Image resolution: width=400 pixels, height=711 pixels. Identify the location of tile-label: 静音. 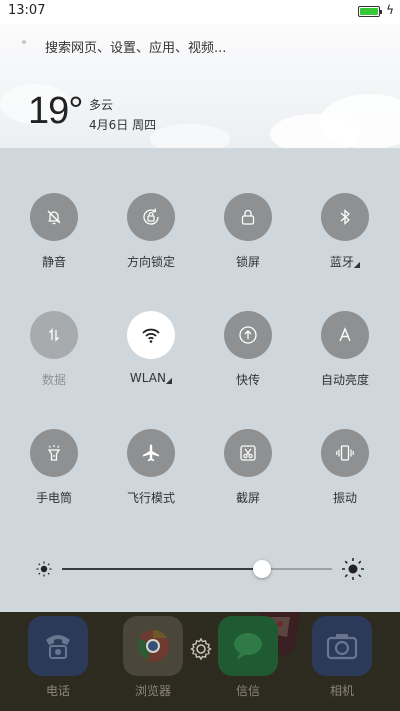
(53, 262).